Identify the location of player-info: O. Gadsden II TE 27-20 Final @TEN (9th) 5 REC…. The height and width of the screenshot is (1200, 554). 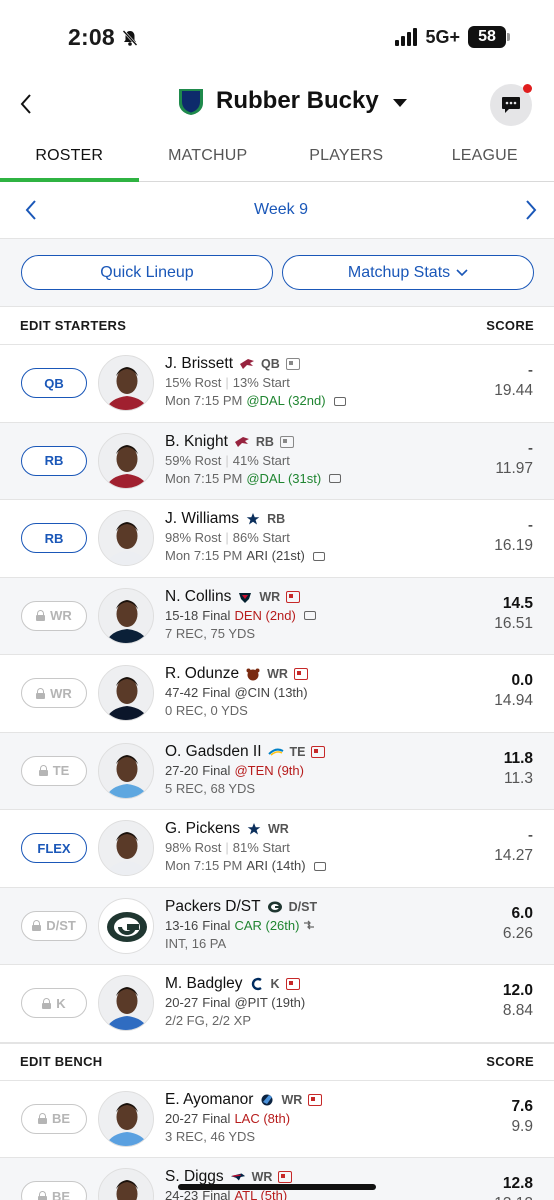
(314, 770).